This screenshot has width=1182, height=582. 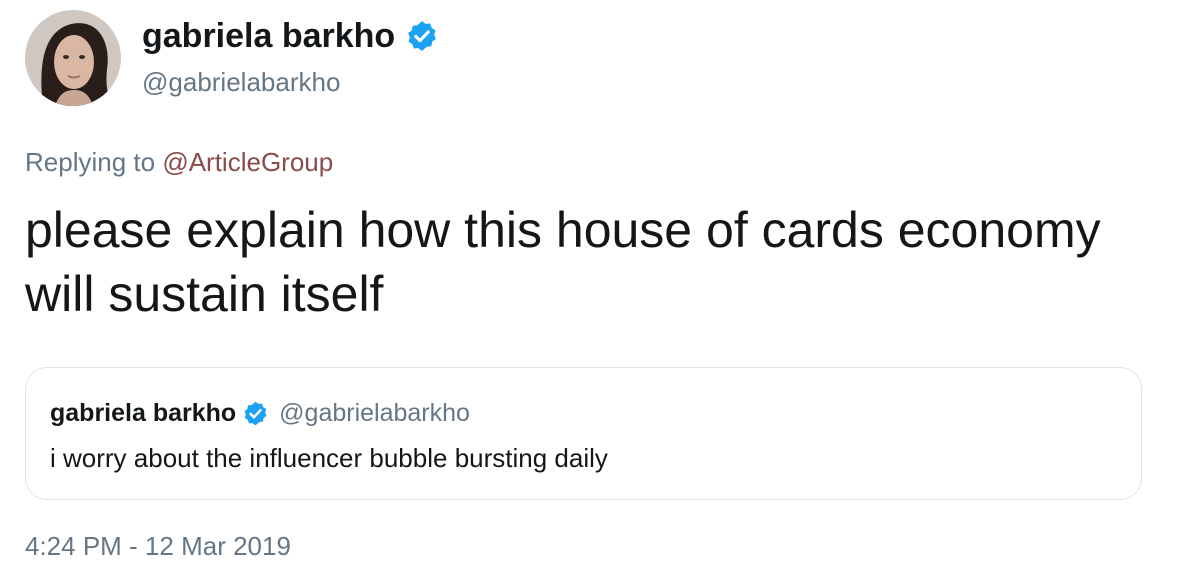 I want to click on avatar, so click(x=73, y=58).